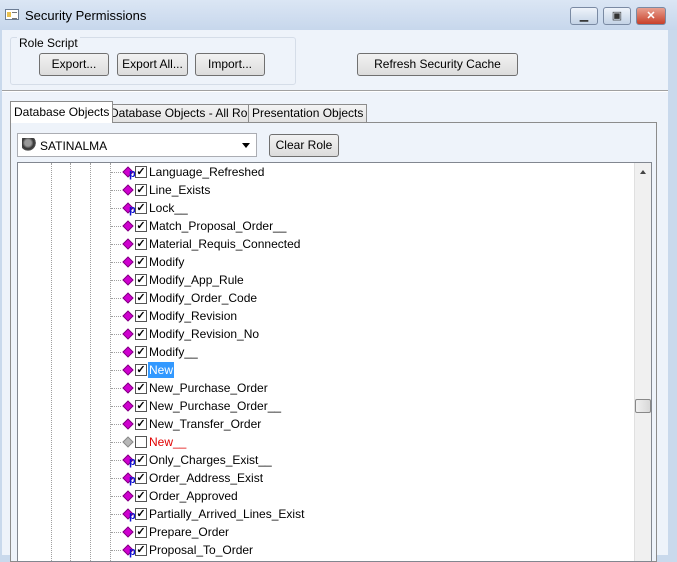 Image resolution: width=677 pixels, height=562 pixels. I want to click on role-icon, so click(29, 145).